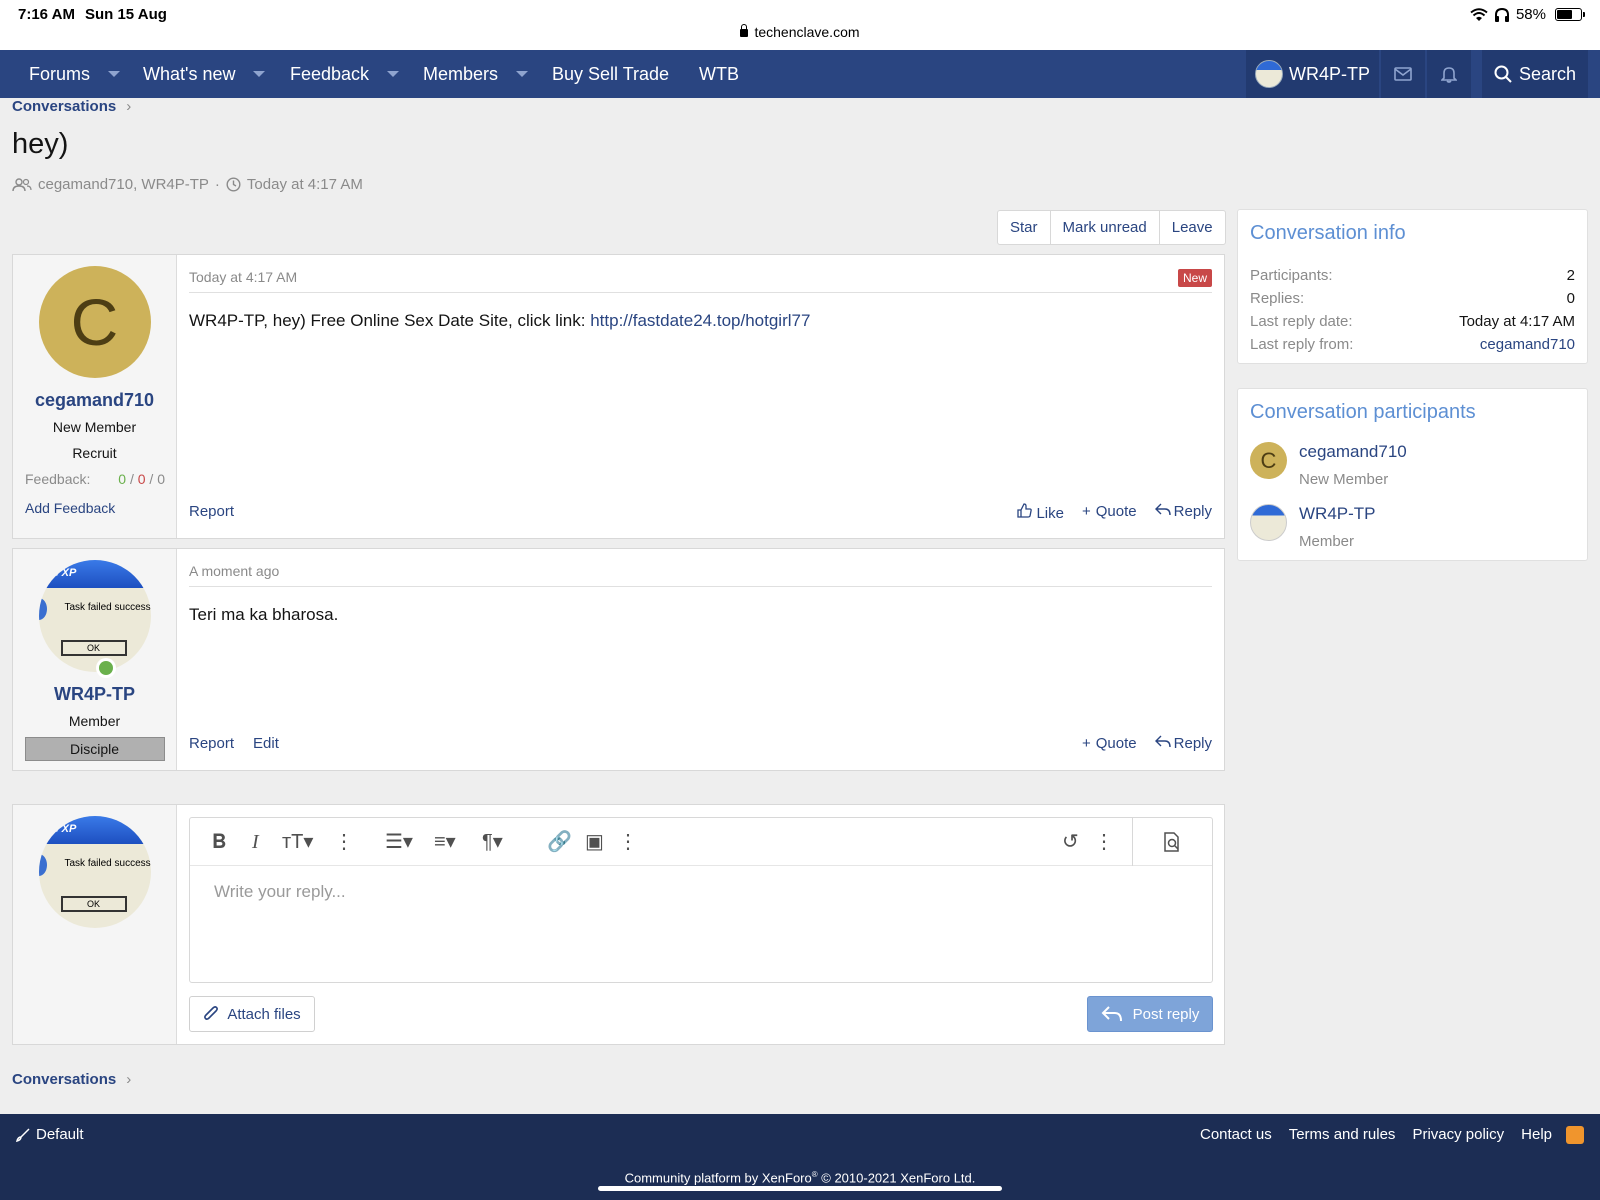 Image resolution: width=1600 pixels, height=1200 pixels. Describe the element at coordinates (1458, 1134) in the screenshot. I see `footer-link-privacy: Privacy policy` at that location.